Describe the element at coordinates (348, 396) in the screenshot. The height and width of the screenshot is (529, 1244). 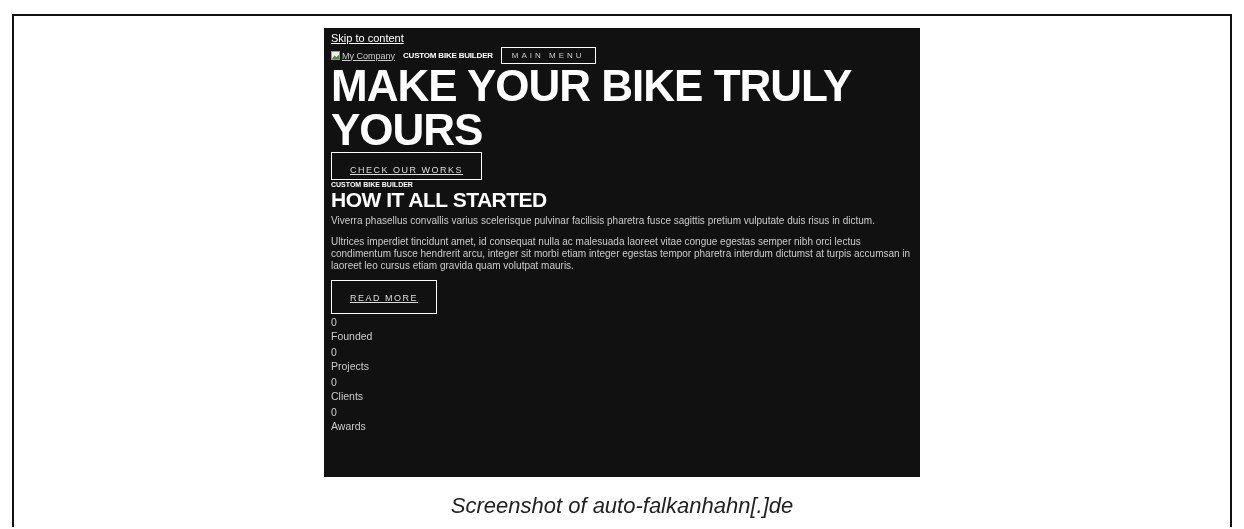
I see `stat-label: Clients` at that location.